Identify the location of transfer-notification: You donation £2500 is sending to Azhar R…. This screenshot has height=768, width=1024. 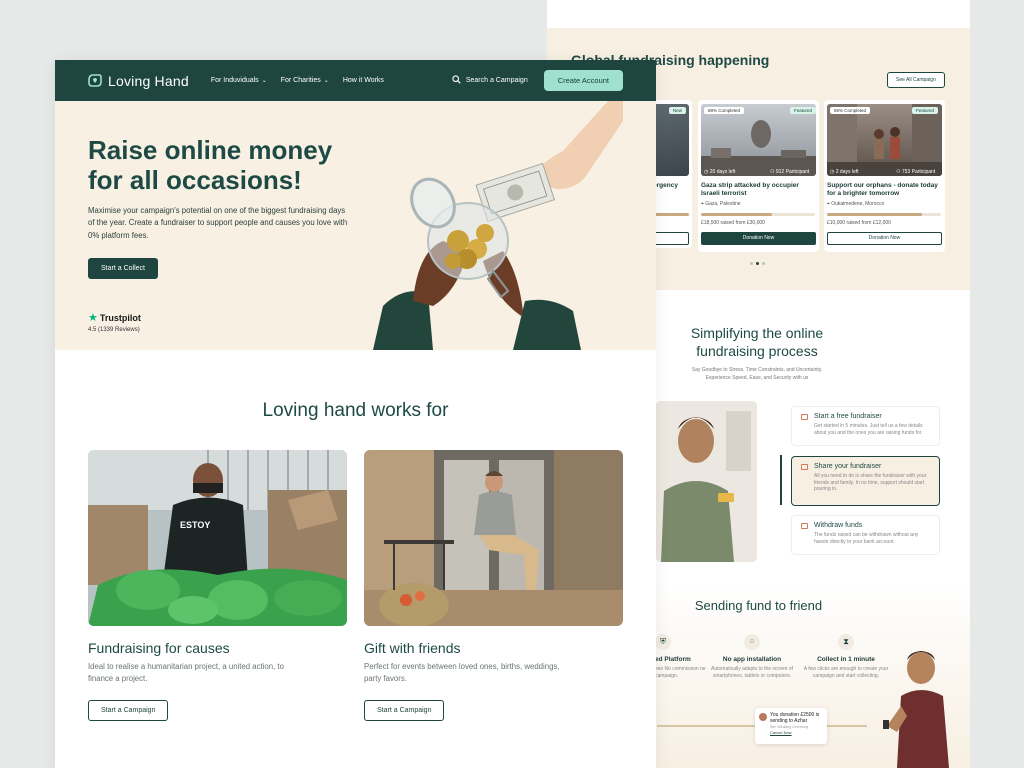
(791, 726).